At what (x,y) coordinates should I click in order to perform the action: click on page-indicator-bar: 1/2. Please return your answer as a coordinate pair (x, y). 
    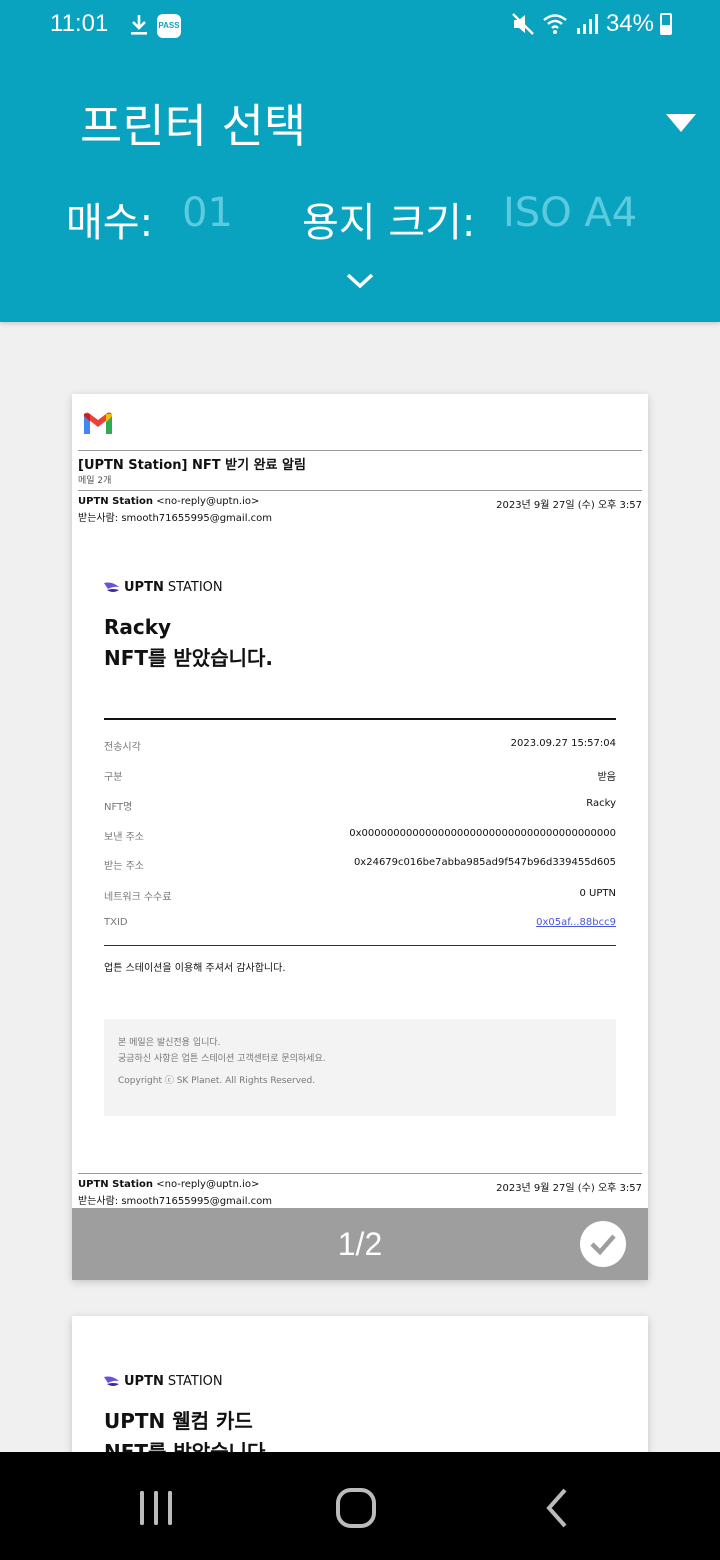
    Looking at the image, I should click on (360, 1244).